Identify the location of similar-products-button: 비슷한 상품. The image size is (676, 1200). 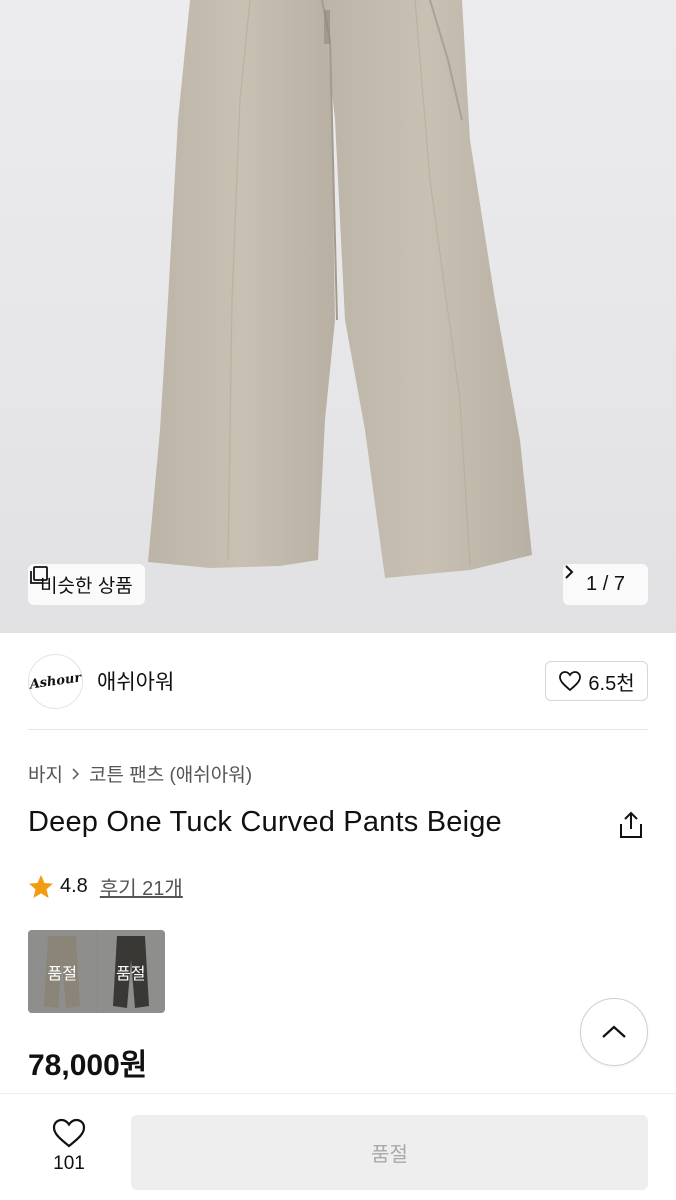
(86, 584).